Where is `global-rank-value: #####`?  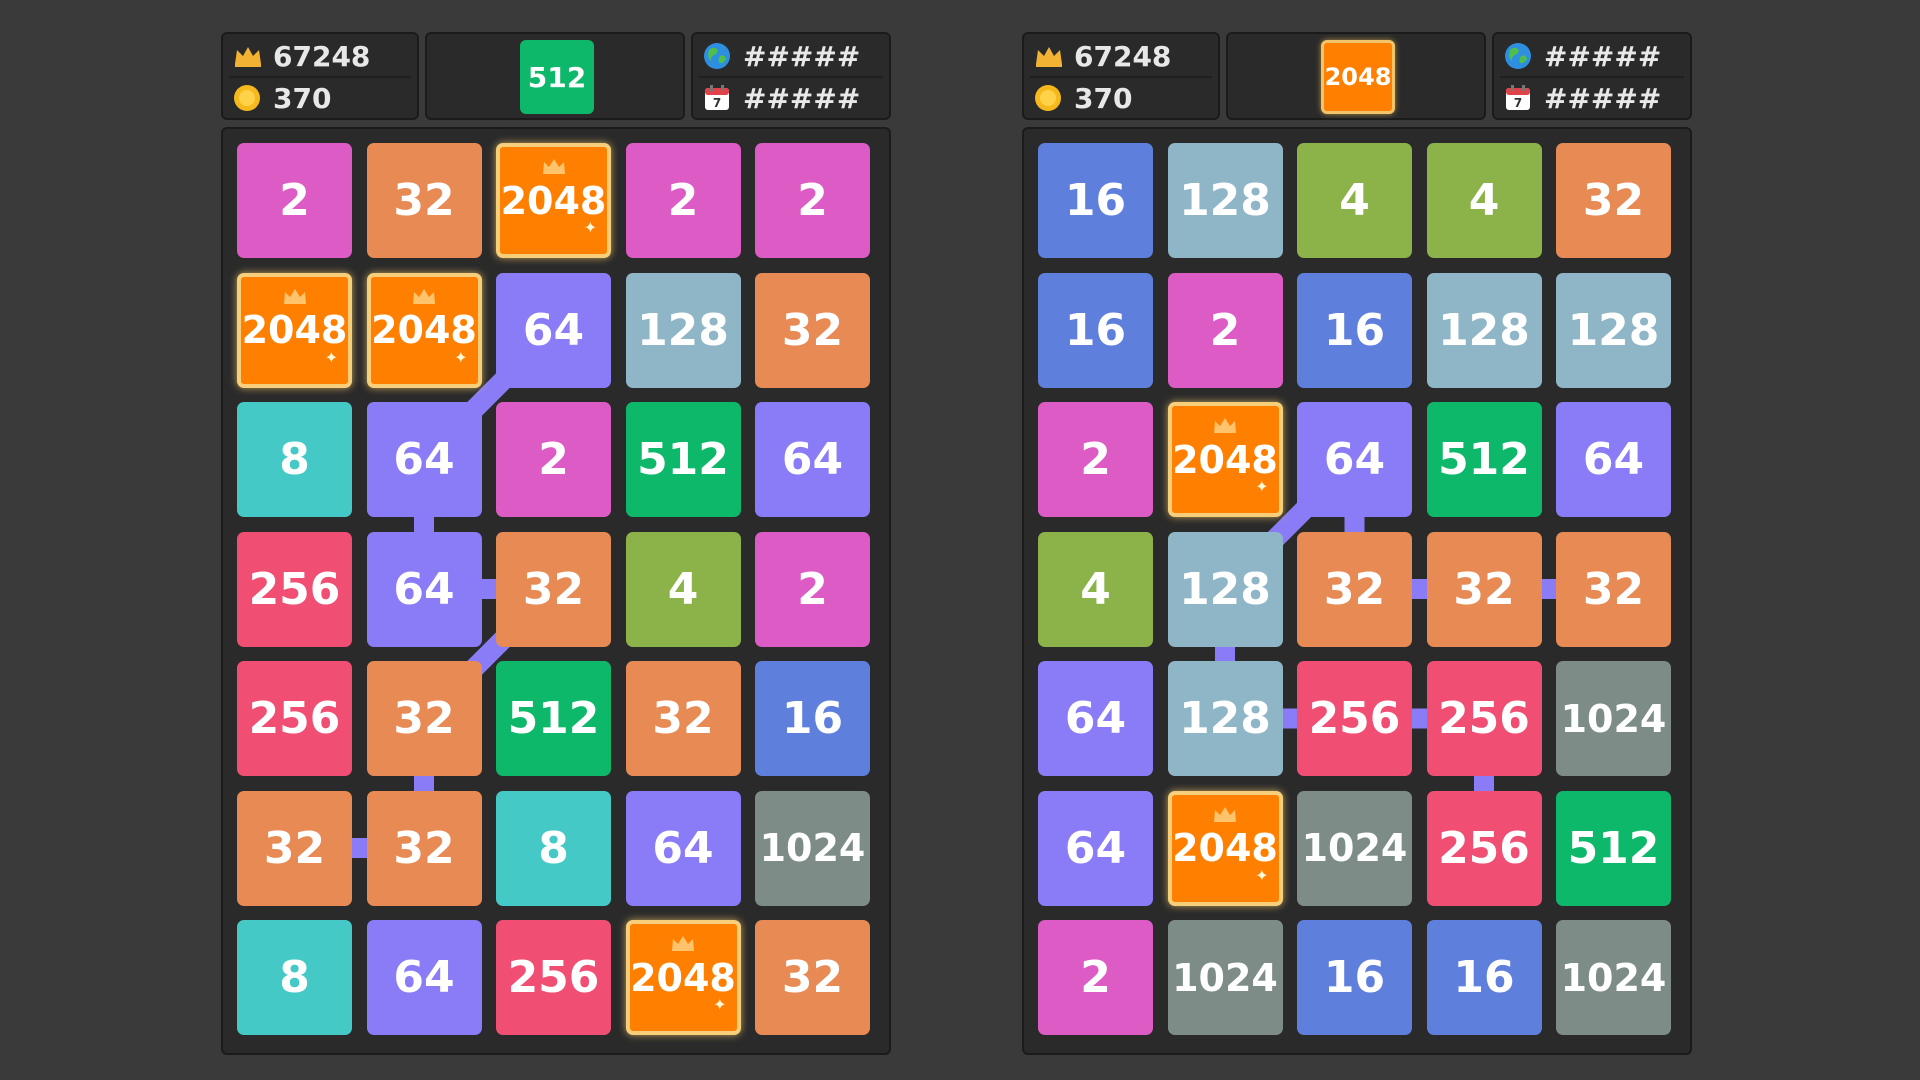 global-rank-value: ##### is located at coordinates (1603, 56).